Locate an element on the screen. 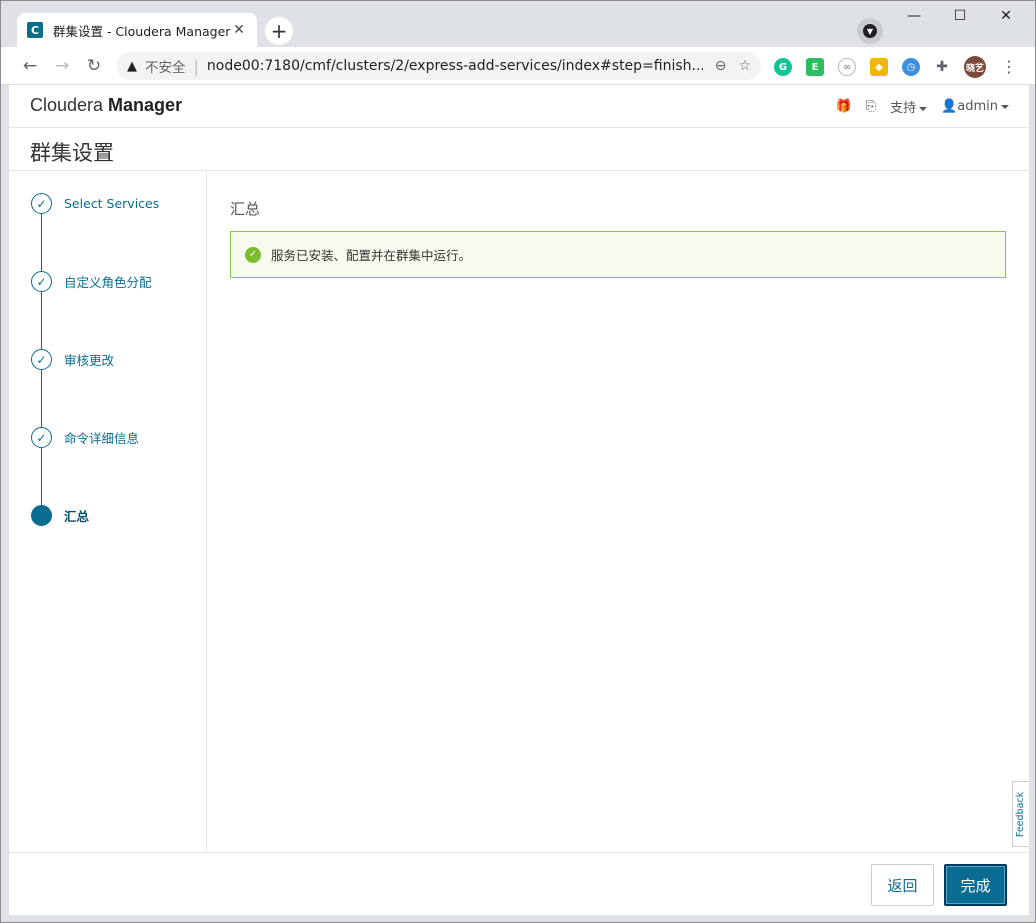 The image size is (1036, 923). brand-light-text: Cloudera is located at coordinates (69, 105).